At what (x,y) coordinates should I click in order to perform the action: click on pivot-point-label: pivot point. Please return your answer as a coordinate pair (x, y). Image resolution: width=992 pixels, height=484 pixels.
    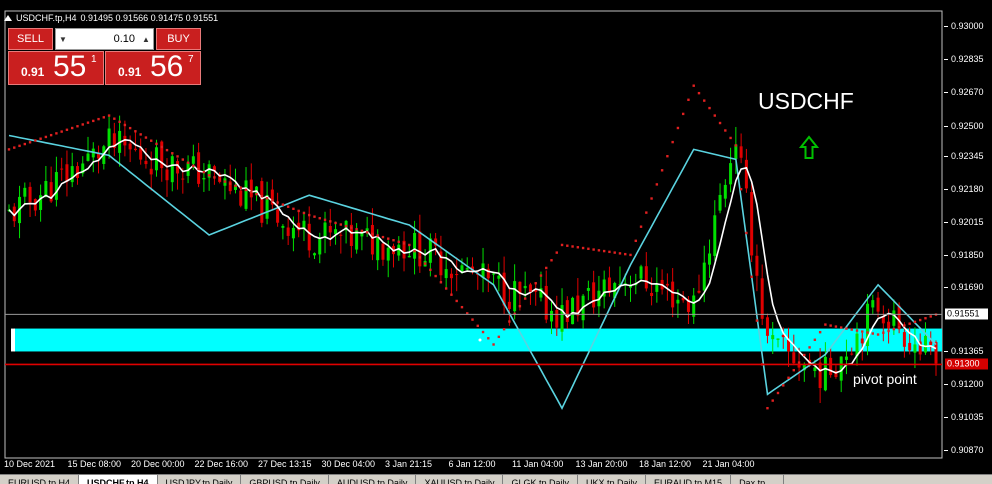
    Looking at the image, I should click on (885, 379).